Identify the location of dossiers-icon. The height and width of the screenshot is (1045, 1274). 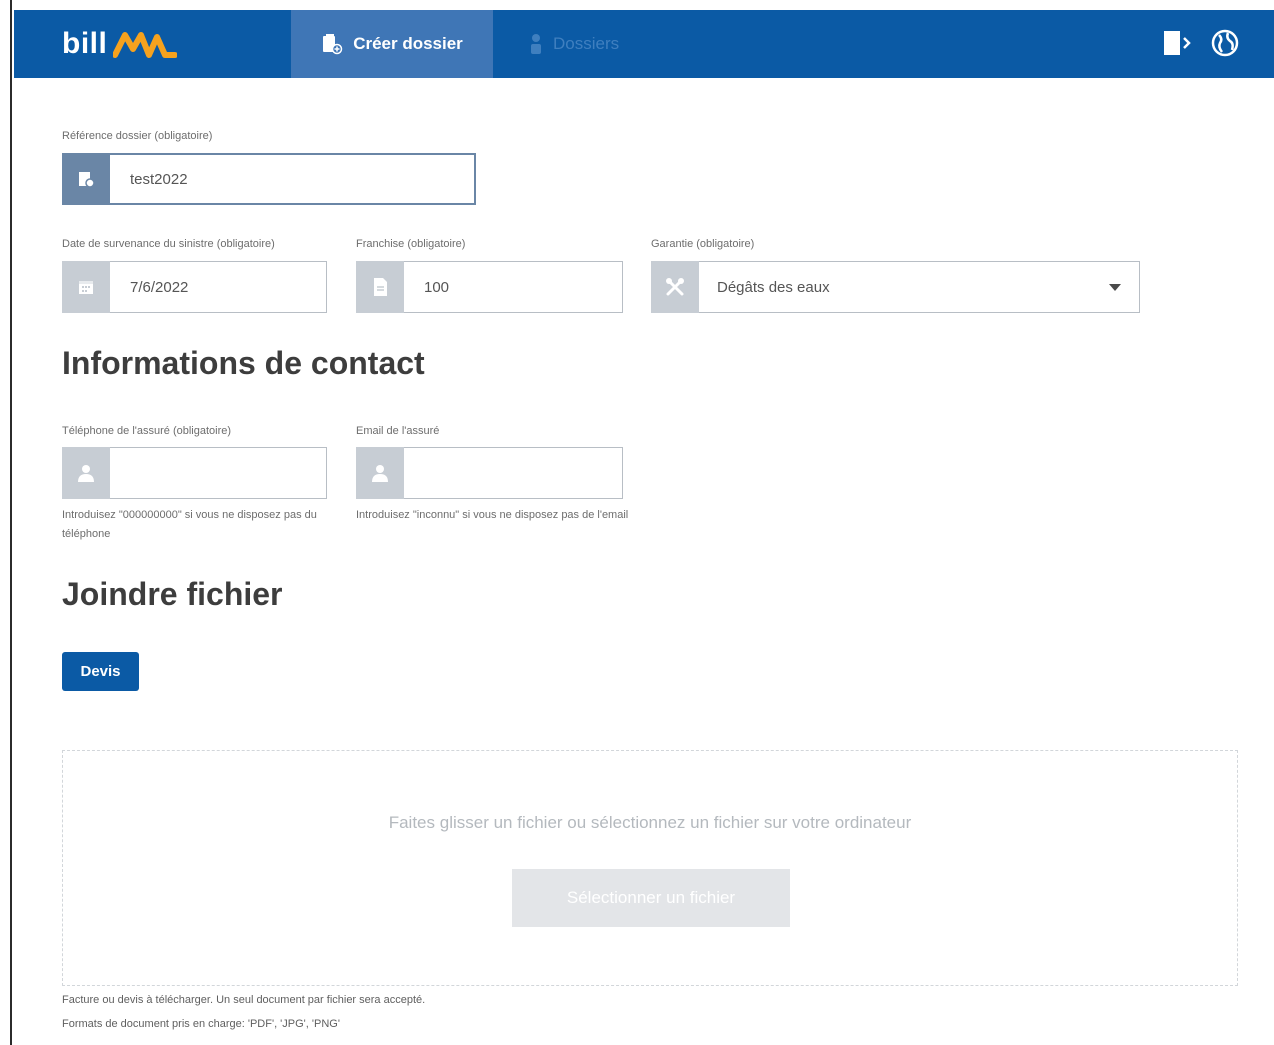
(536, 44).